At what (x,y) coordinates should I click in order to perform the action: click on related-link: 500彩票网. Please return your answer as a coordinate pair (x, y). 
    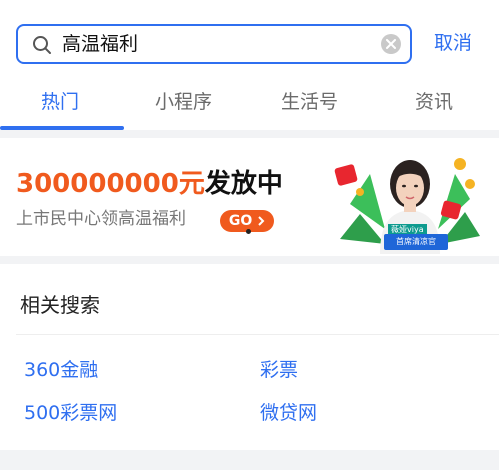
    Looking at the image, I should click on (70, 413).